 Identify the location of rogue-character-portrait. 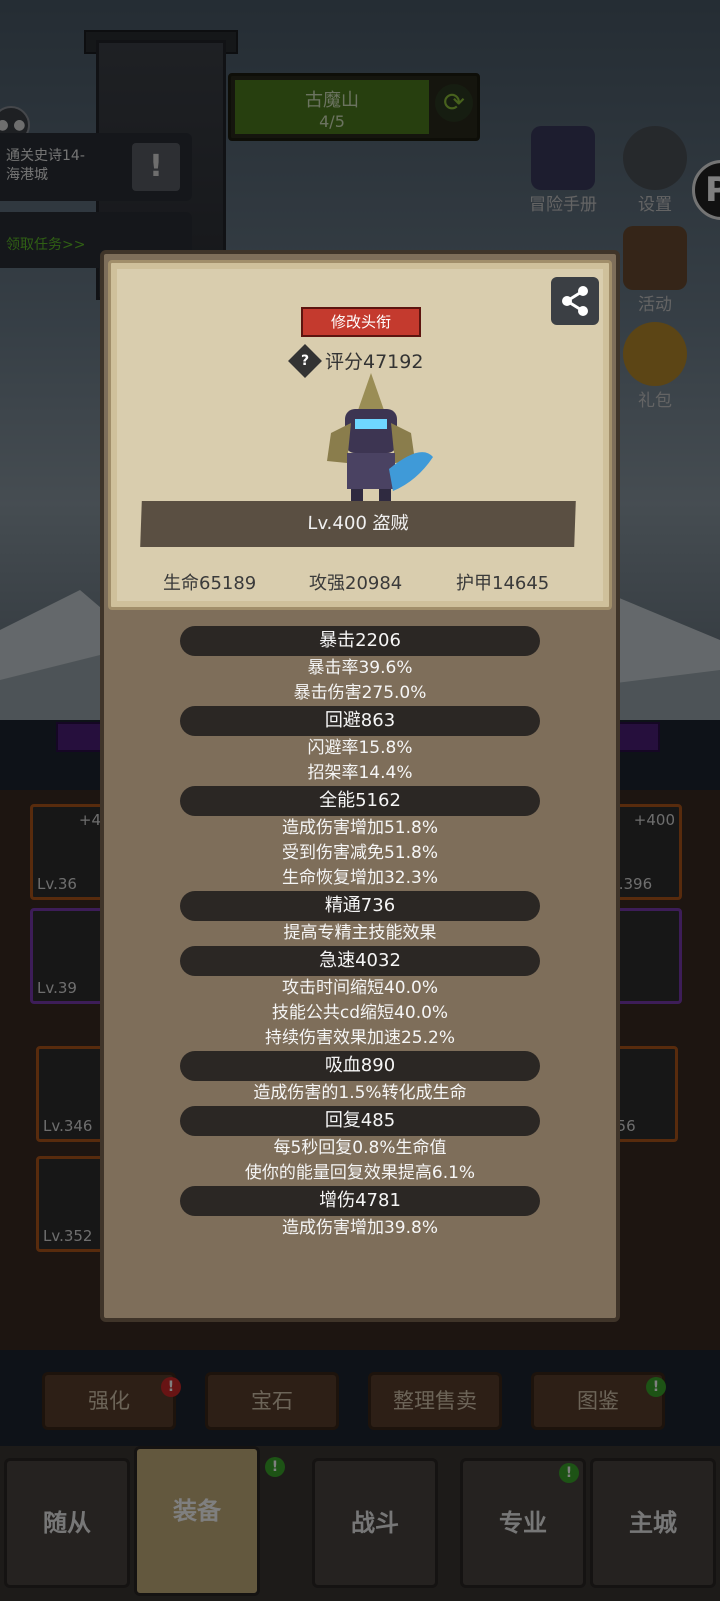
(380, 441).